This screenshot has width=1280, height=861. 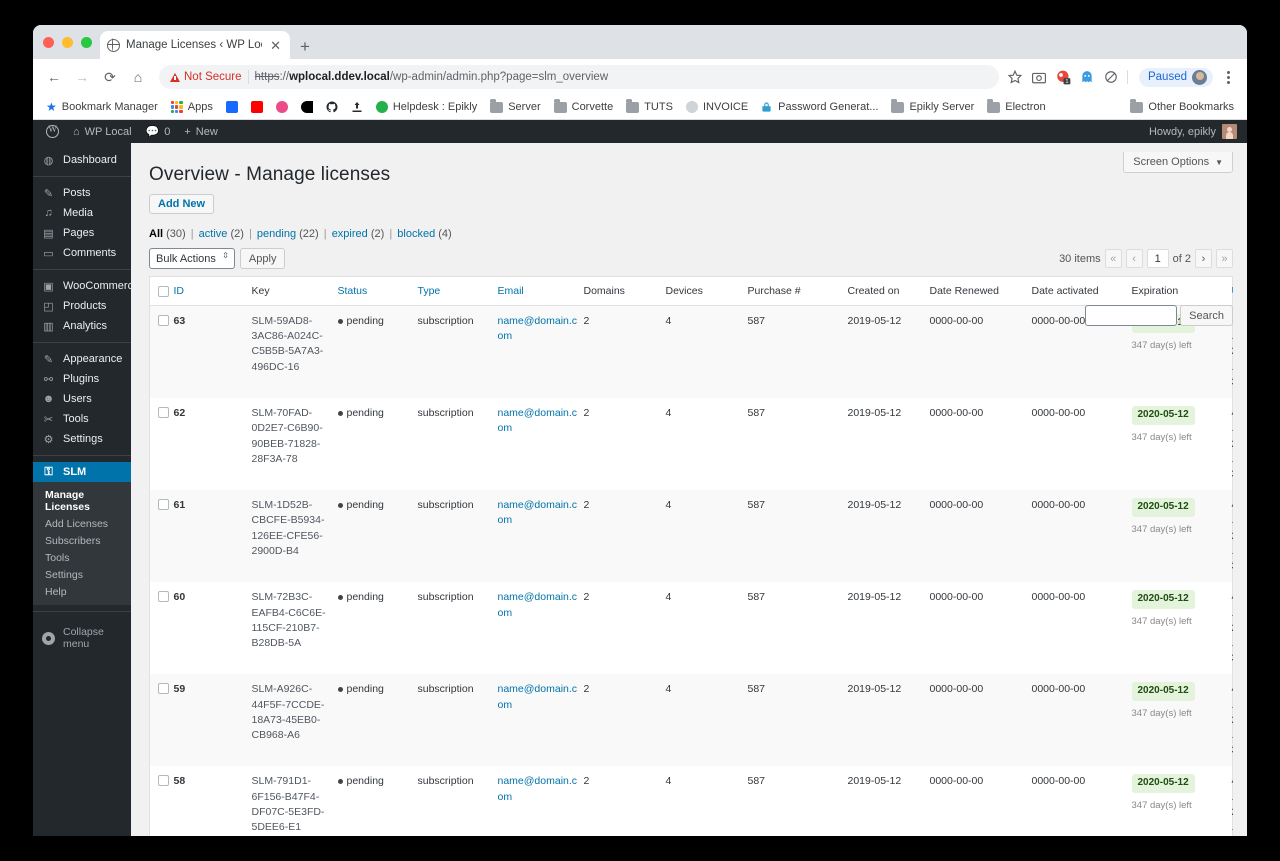 What do you see at coordinates (377, 291) in the screenshot?
I see `column-header-status: Status` at bounding box center [377, 291].